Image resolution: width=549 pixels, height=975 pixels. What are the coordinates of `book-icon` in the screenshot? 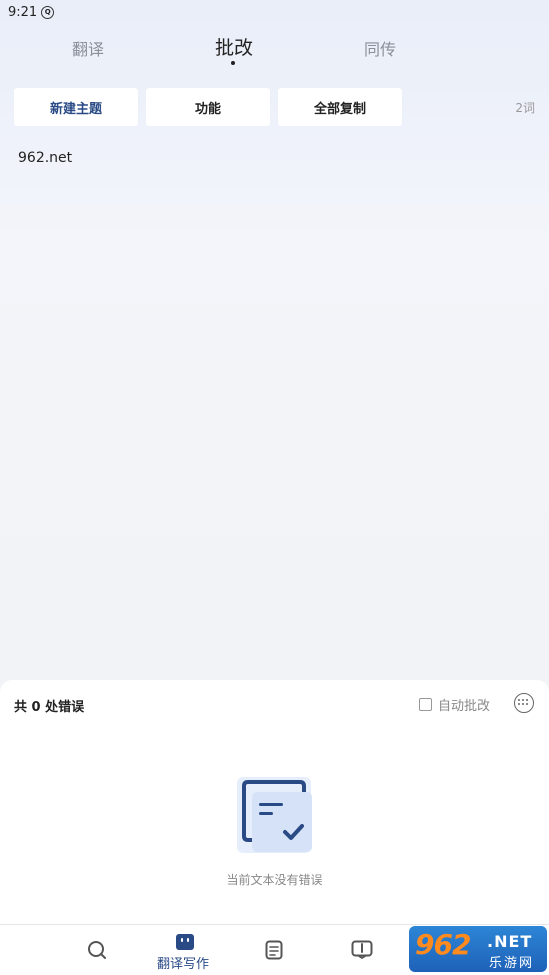 It's located at (362, 950).